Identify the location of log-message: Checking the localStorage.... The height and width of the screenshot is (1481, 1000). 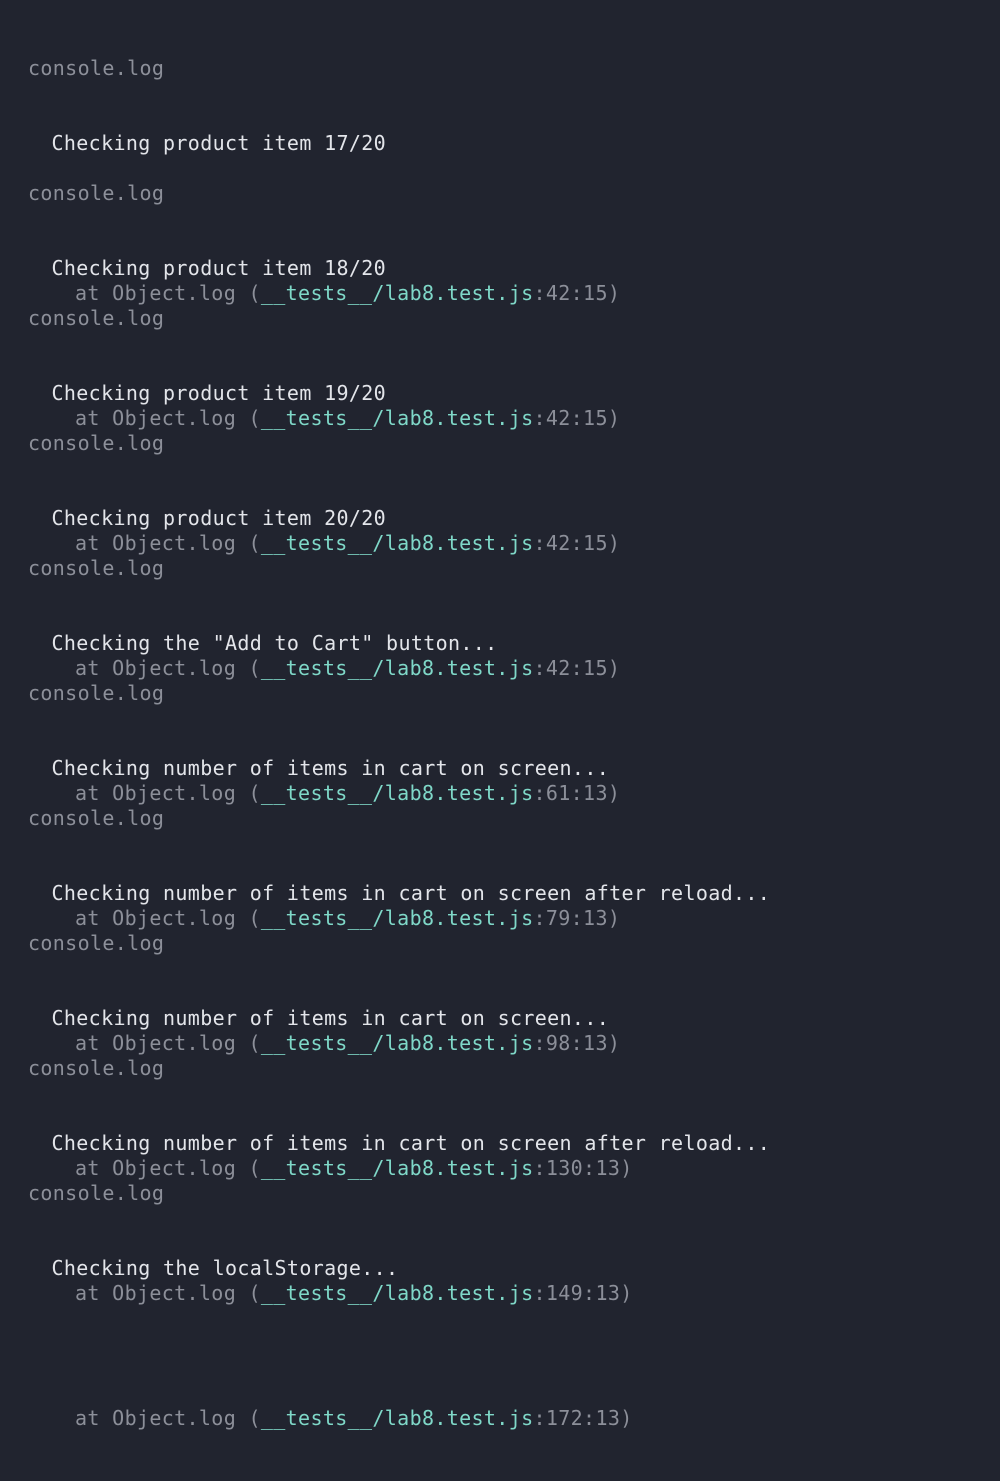
(225, 1268).